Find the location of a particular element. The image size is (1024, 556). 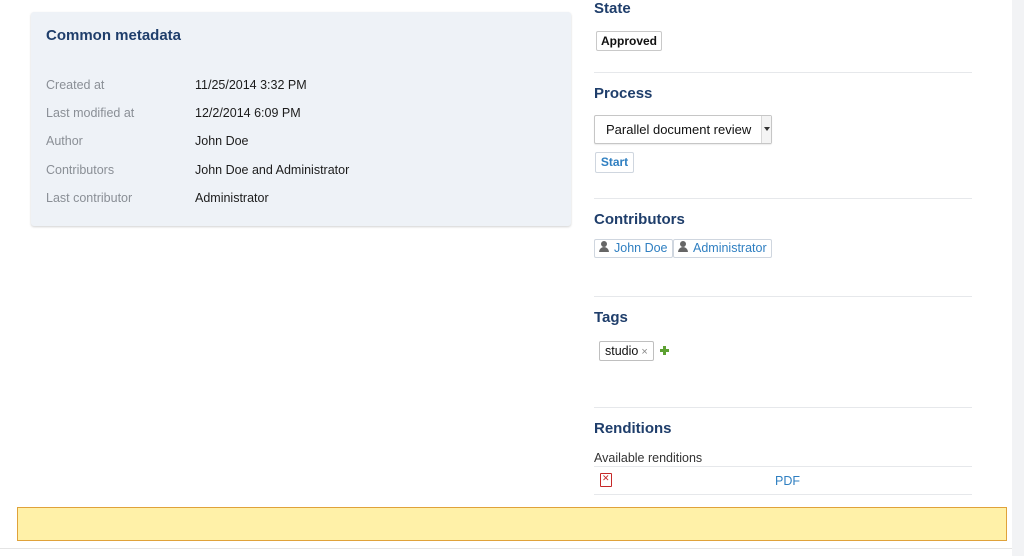

last-modified-value: 12/2/2014 6:09 PM is located at coordinates (248, 113).